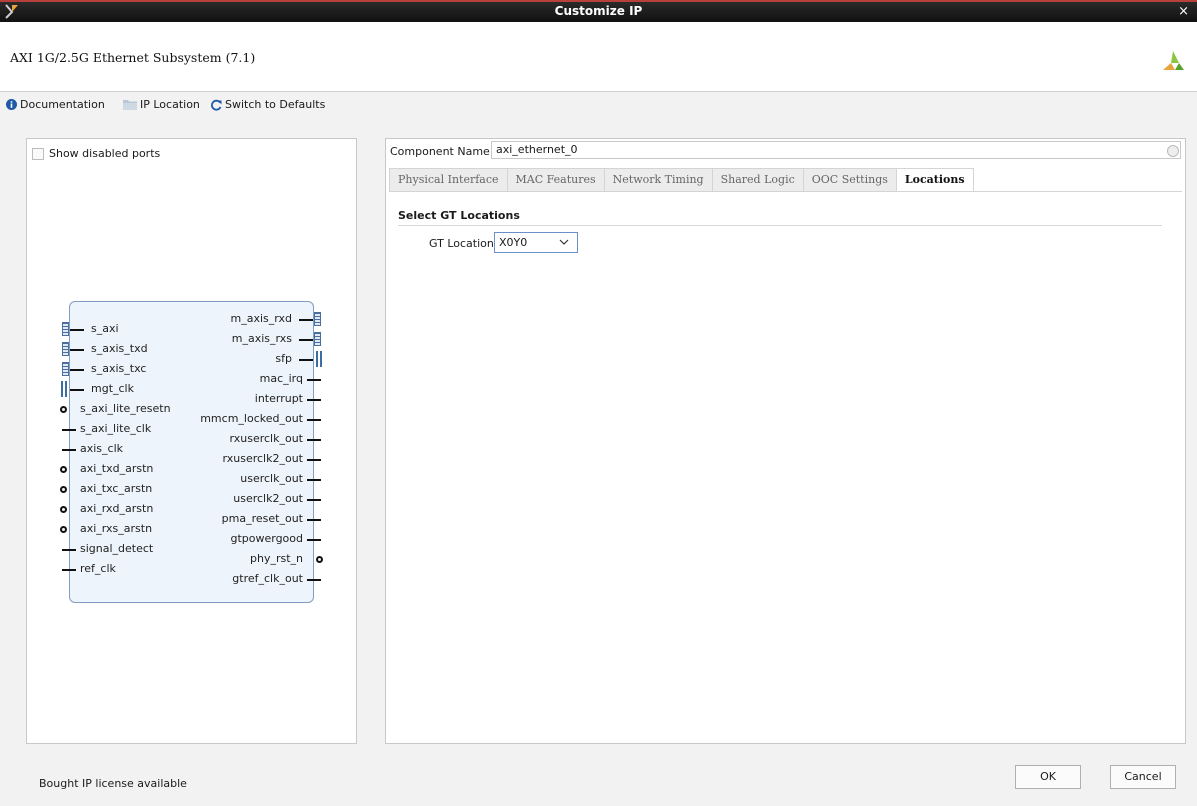 Image resolution: width=1197 pixels, height=806 pixels. What do you see at coordinates (459, 215) in the screenshot?
I see `section-title: Select GT Locations` at bounding box center [459, 215].